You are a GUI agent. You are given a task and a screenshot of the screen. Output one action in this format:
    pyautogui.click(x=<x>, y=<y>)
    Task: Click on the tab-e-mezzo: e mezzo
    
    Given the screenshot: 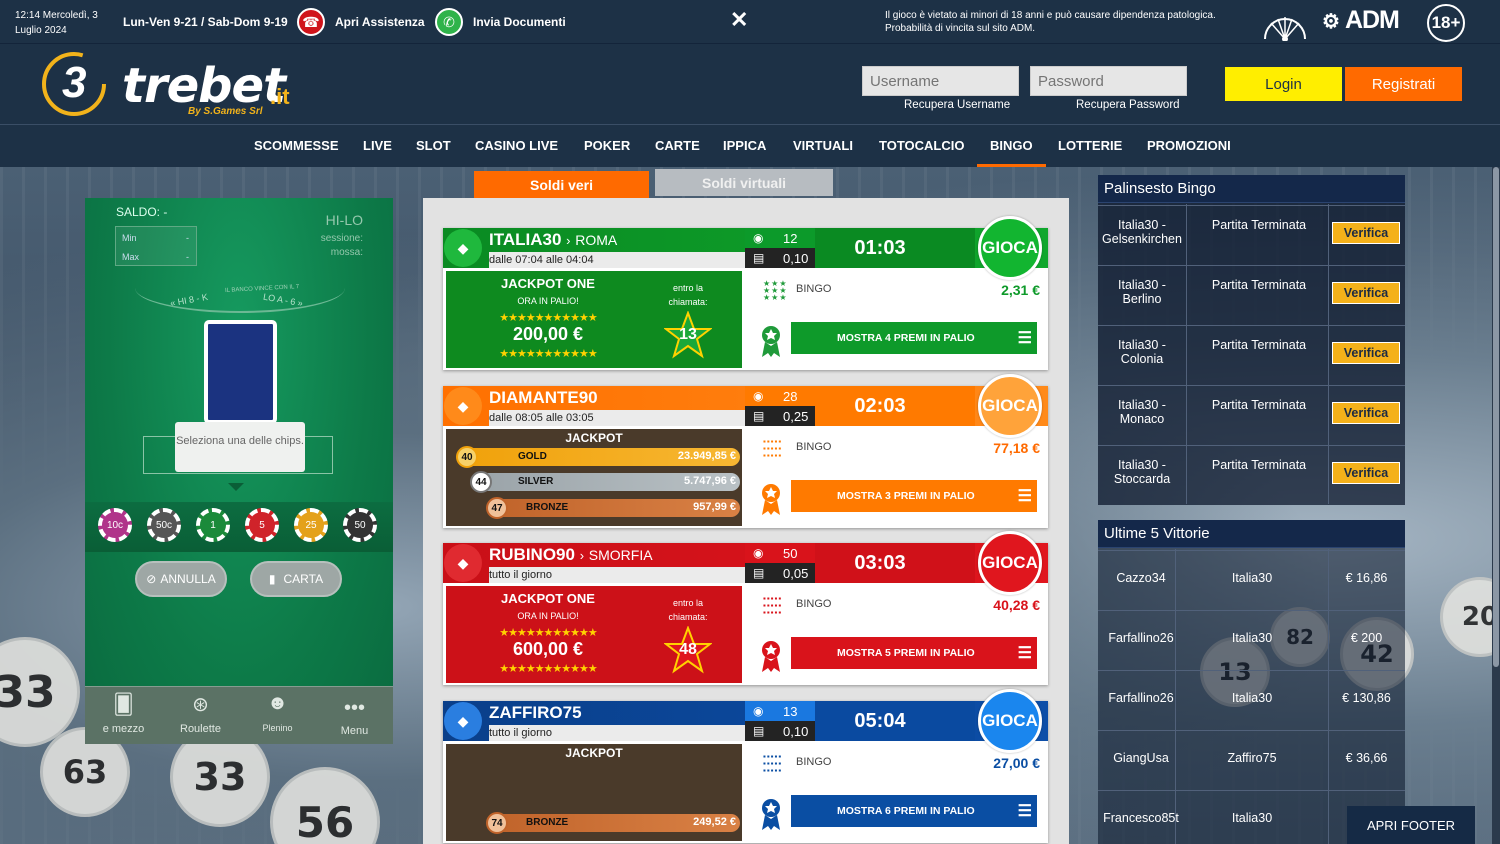 What is the action you would take?
    pyautogui.click(x=123, y=729)
    